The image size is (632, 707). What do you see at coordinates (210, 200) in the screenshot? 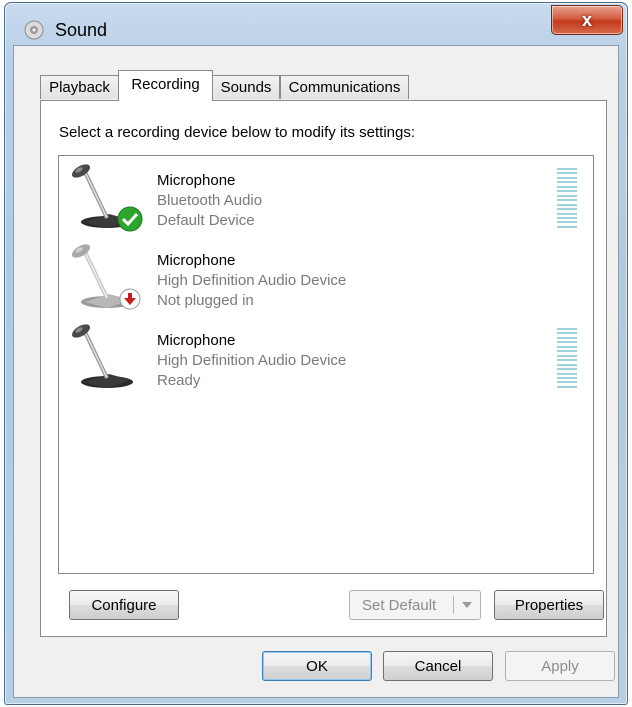
I see `device-description: Bluetooth Audio` at bounding box center [210, 200].